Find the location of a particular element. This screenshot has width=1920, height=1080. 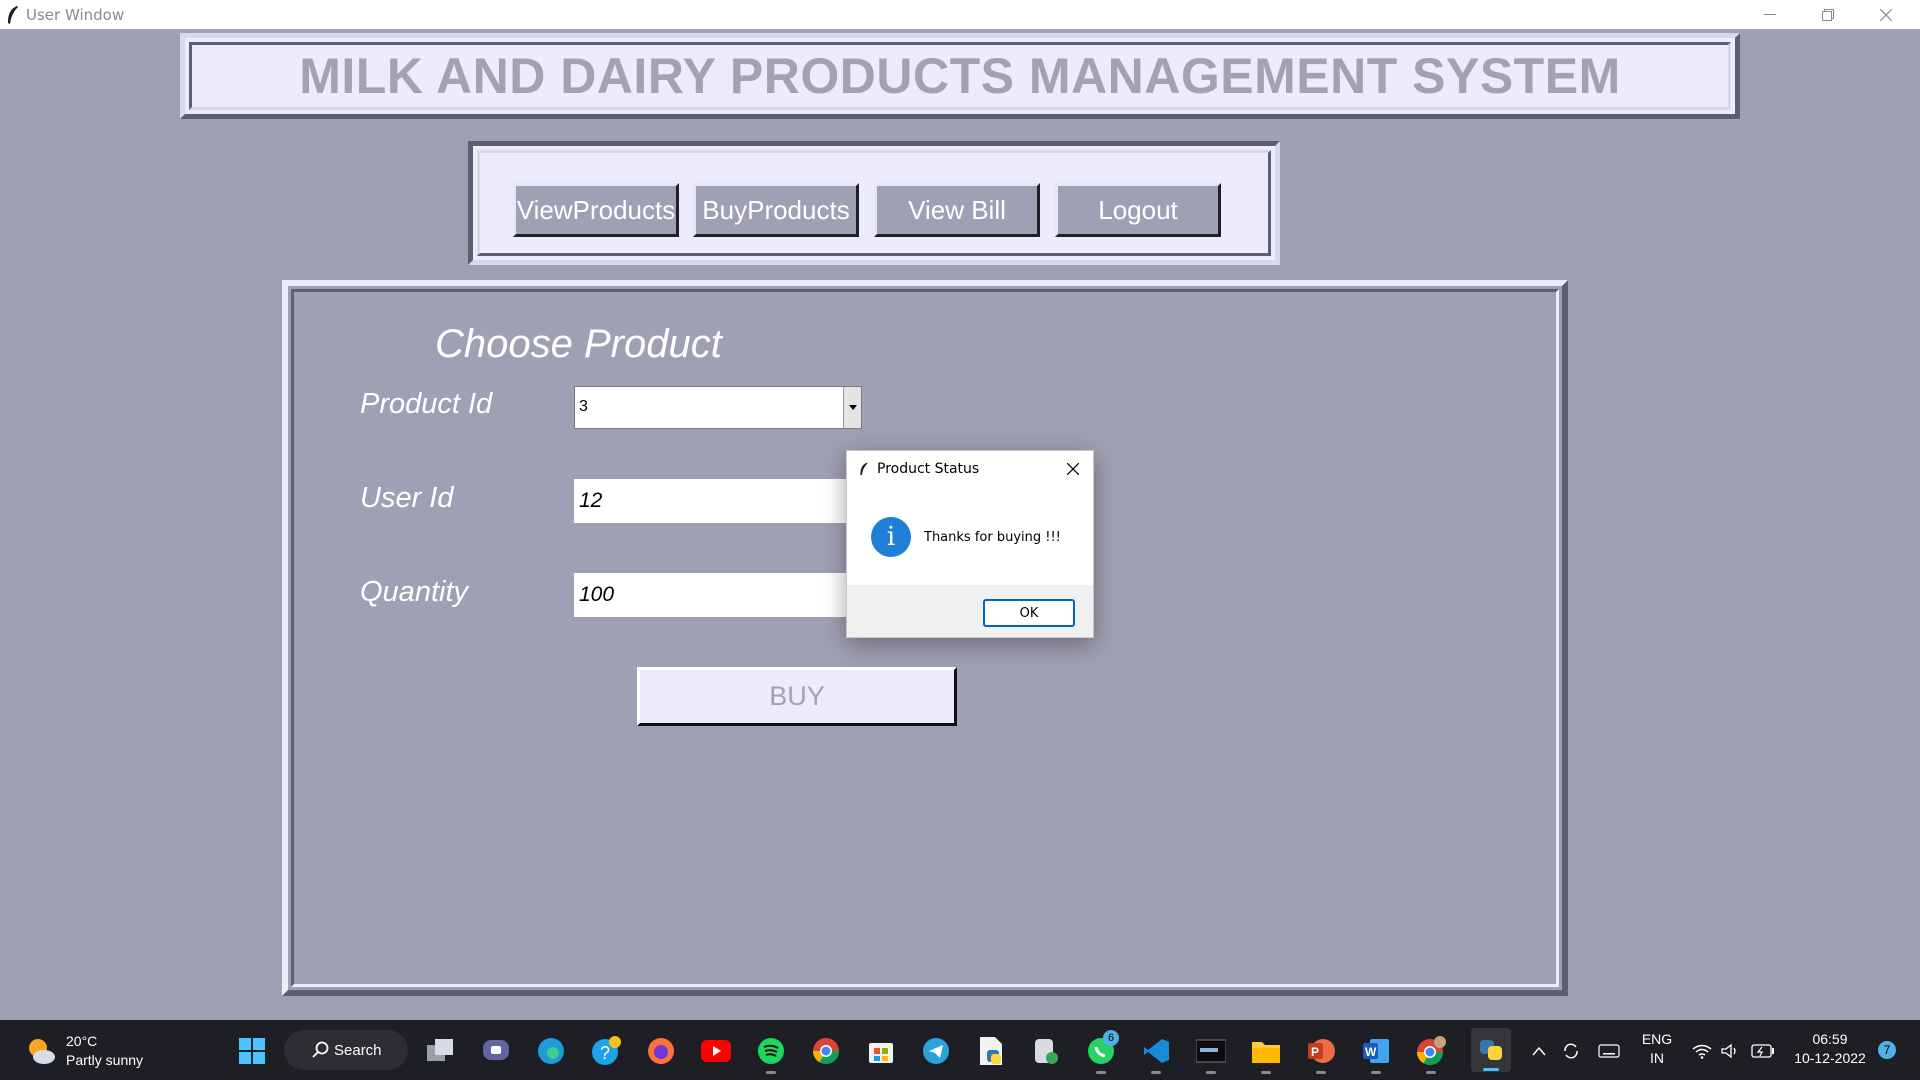

minimize-button is located at coordinates (1770, 14).